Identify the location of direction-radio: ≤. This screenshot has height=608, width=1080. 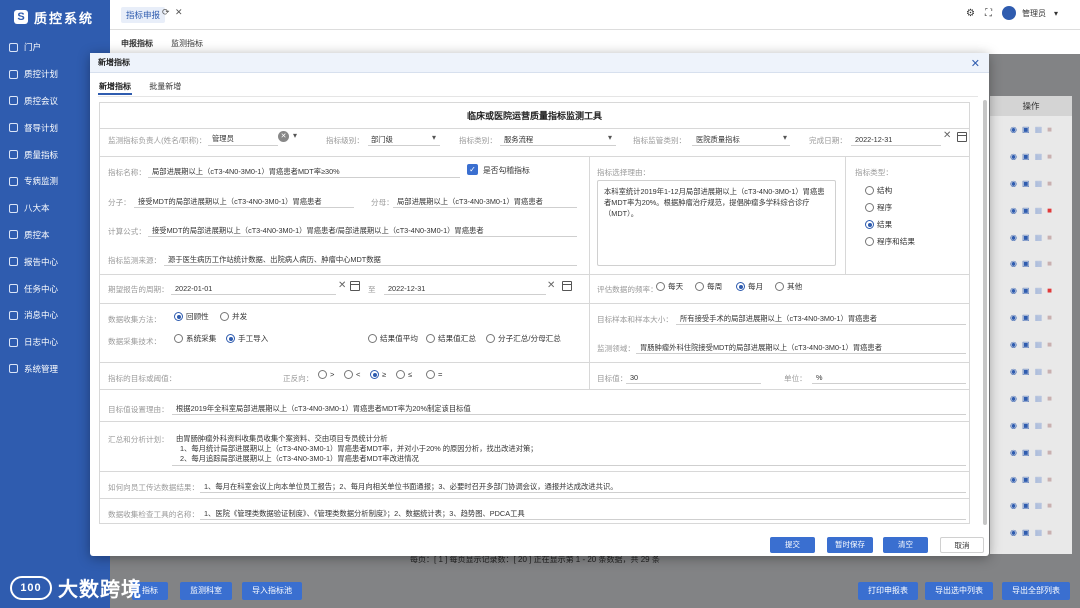
(404, 374).